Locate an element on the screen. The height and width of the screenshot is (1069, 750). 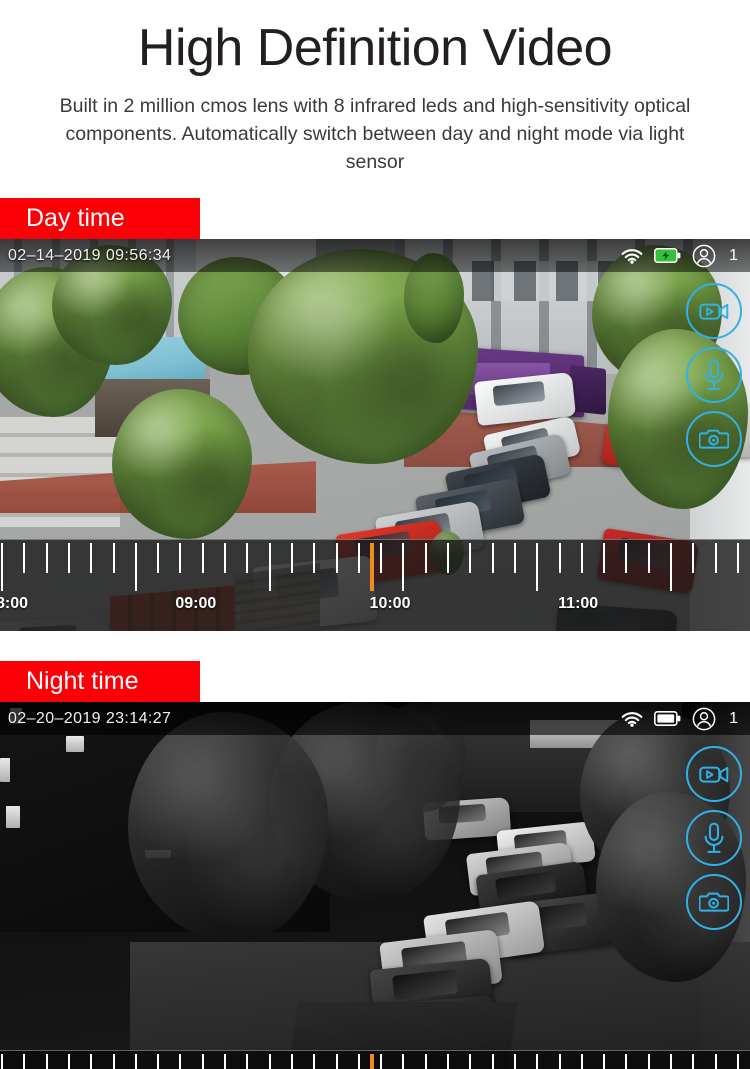
night-status-icons: 1 is located at coordinates (679, 719).